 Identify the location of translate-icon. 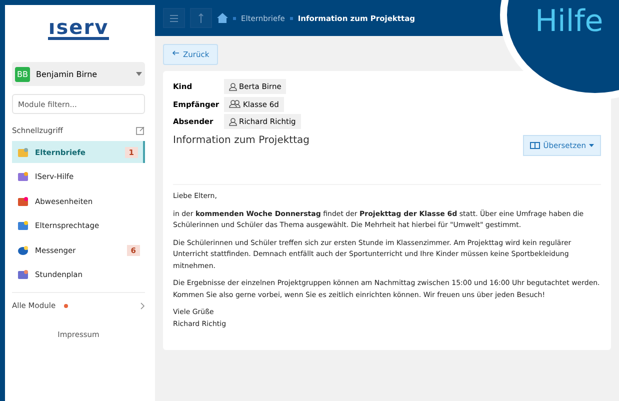
(535, 145).